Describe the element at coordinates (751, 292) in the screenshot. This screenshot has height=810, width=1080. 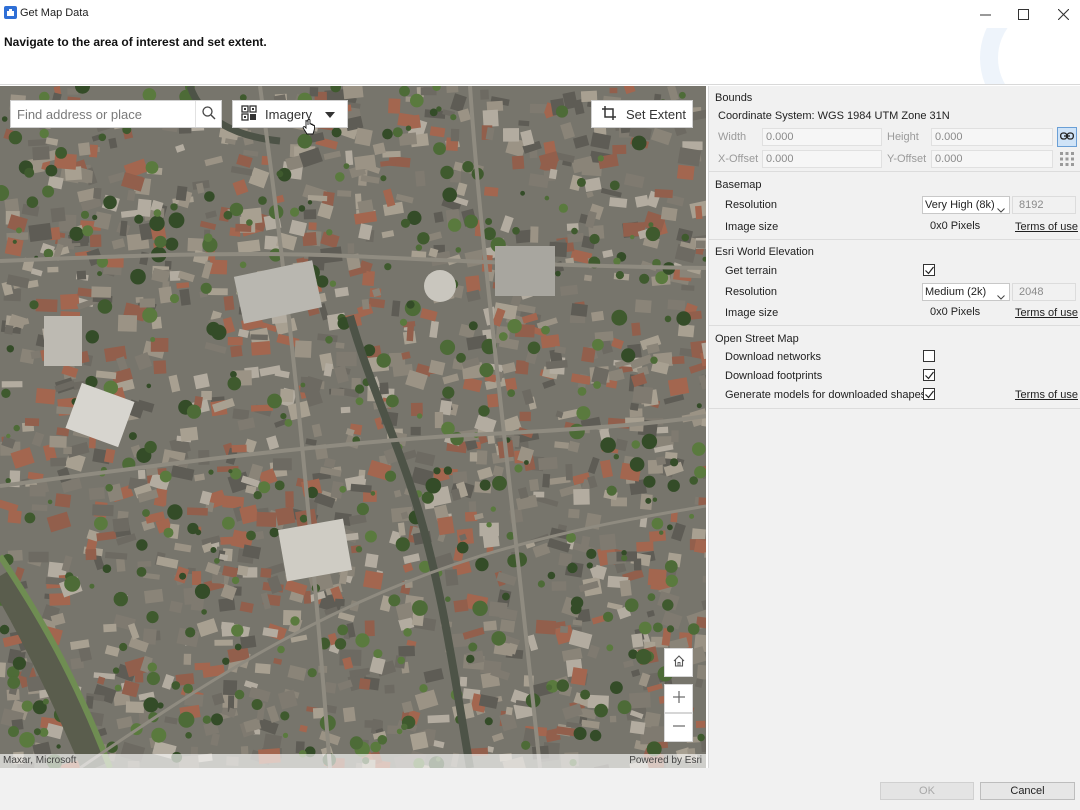
I see `elevation-resolution-label: Resolution` at that location.